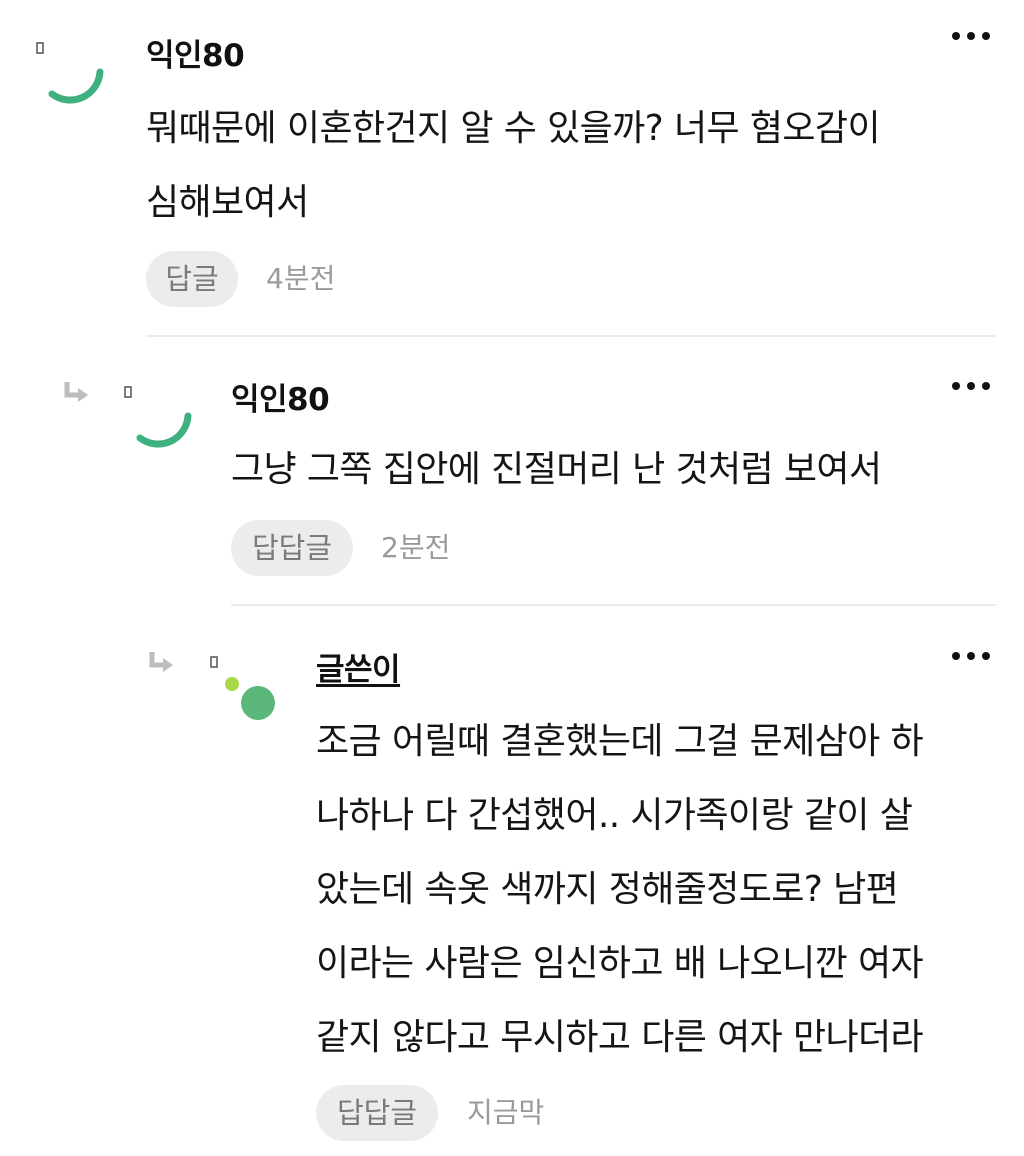 Image resolution: width=1024 pixels, height=1156 pixels. What do you see at coordinates (192, 279) in the screenshot?
I see `reply-button: 답글` at bounding box center [192, 279].